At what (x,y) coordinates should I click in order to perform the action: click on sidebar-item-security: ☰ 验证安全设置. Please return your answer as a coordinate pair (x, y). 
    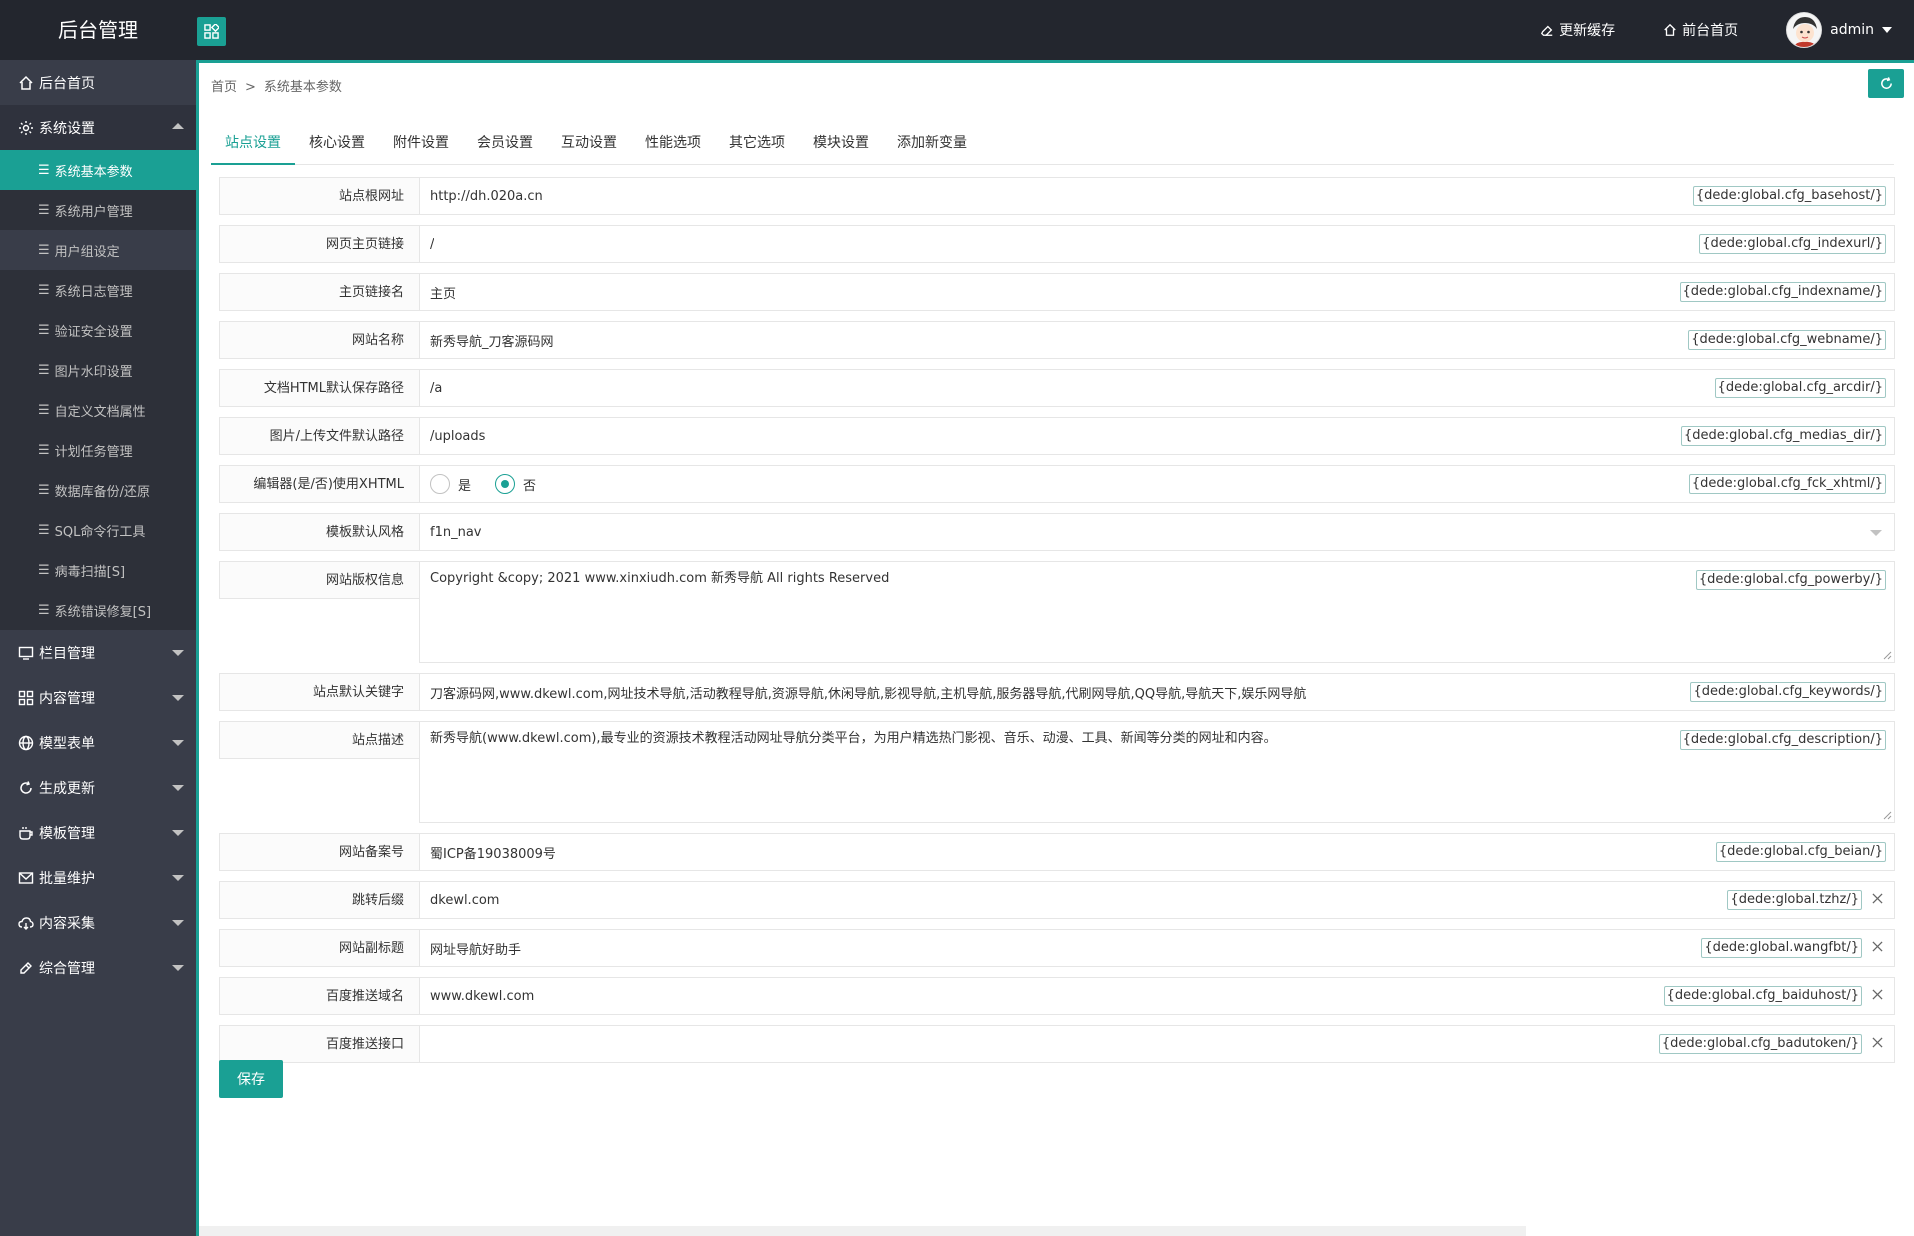
    Looking at the image, I should click on (98, 330).